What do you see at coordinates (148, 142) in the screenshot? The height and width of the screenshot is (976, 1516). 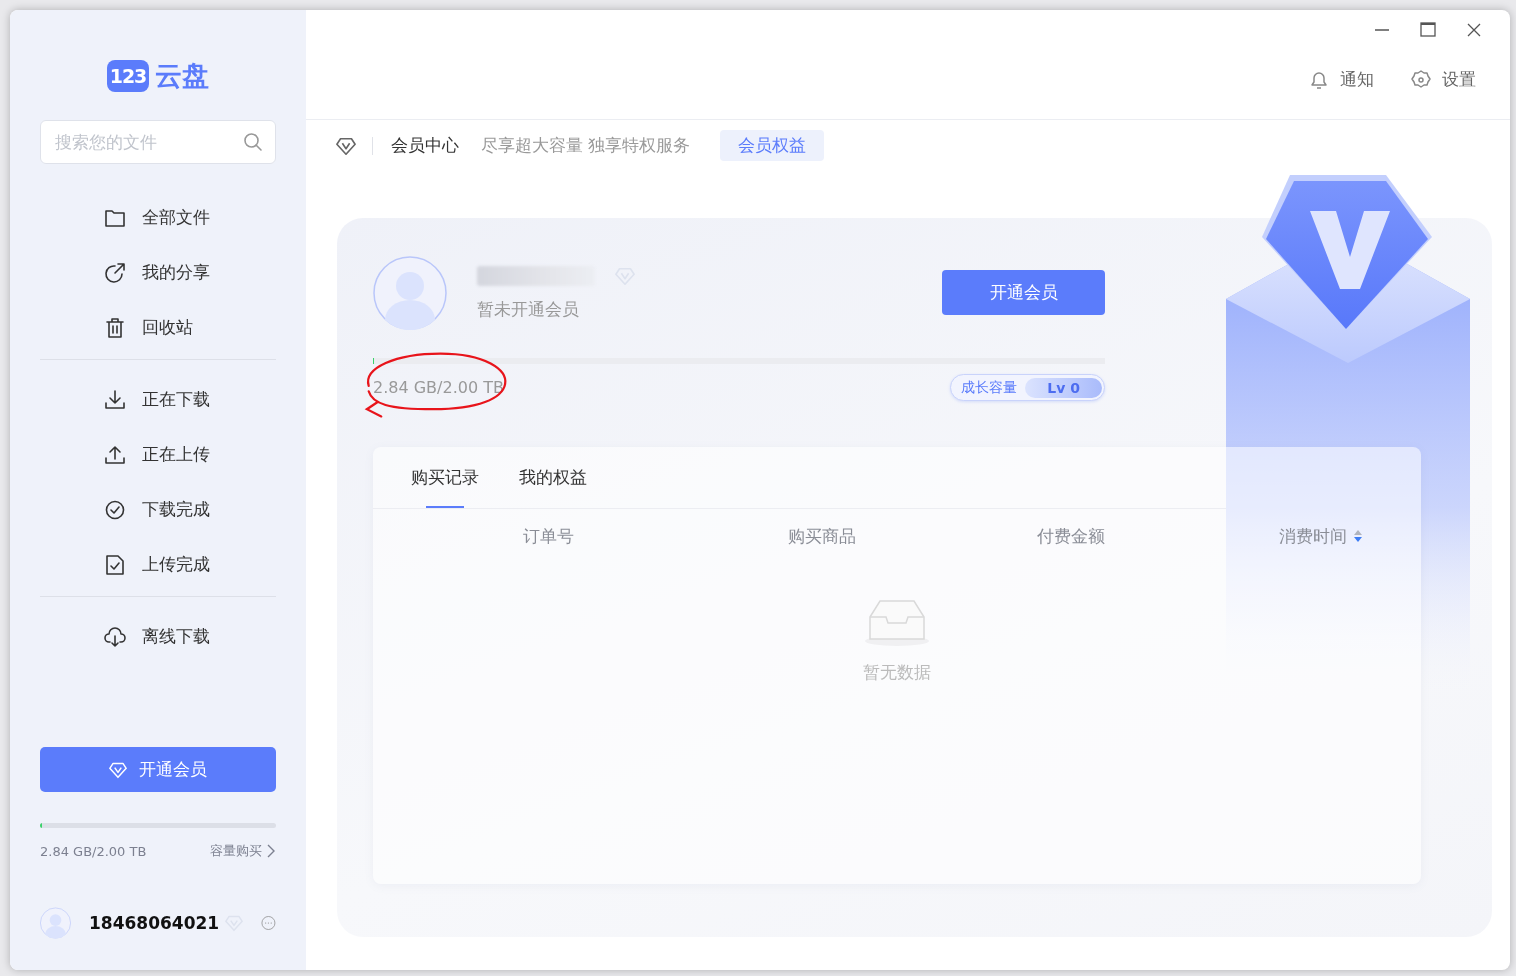 I see `search-input: 搜索您的文件` at bounding box center [148, 142].